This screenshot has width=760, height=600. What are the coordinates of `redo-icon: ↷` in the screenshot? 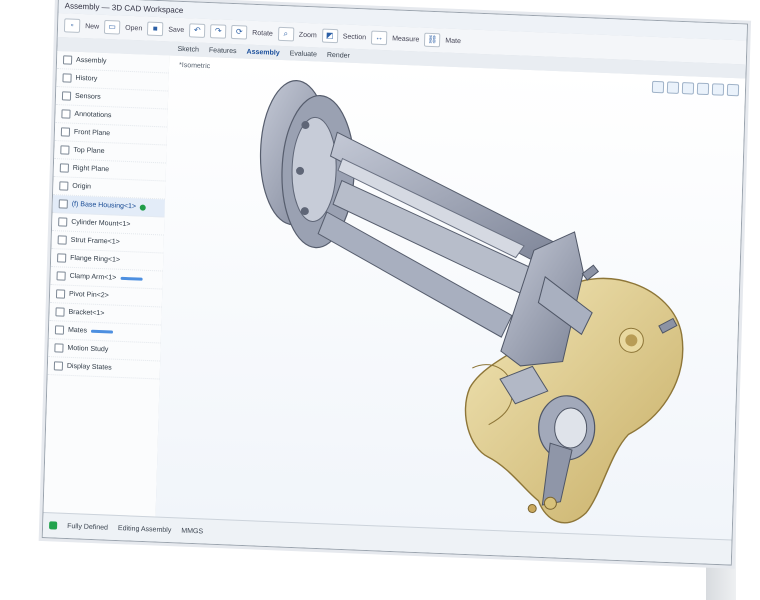 It's located at (218, 31).